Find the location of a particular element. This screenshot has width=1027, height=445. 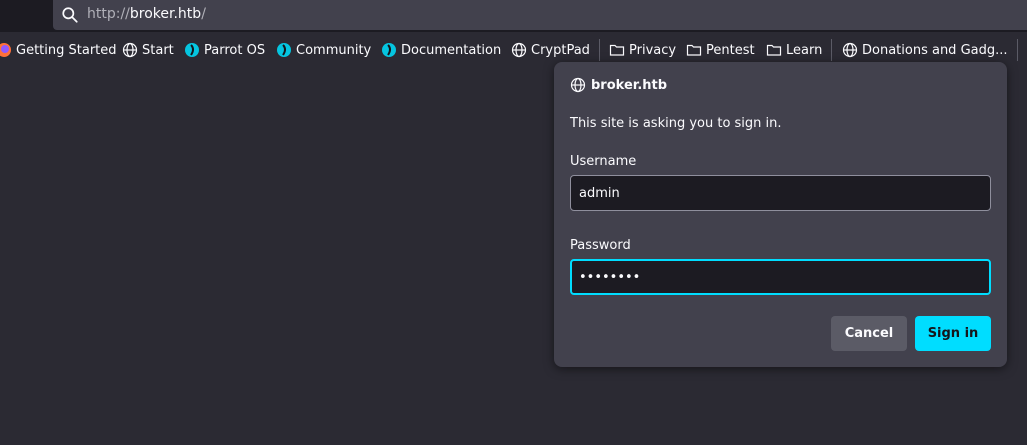

bookmark-label: Getting Started is located at coordinates (66, 50).